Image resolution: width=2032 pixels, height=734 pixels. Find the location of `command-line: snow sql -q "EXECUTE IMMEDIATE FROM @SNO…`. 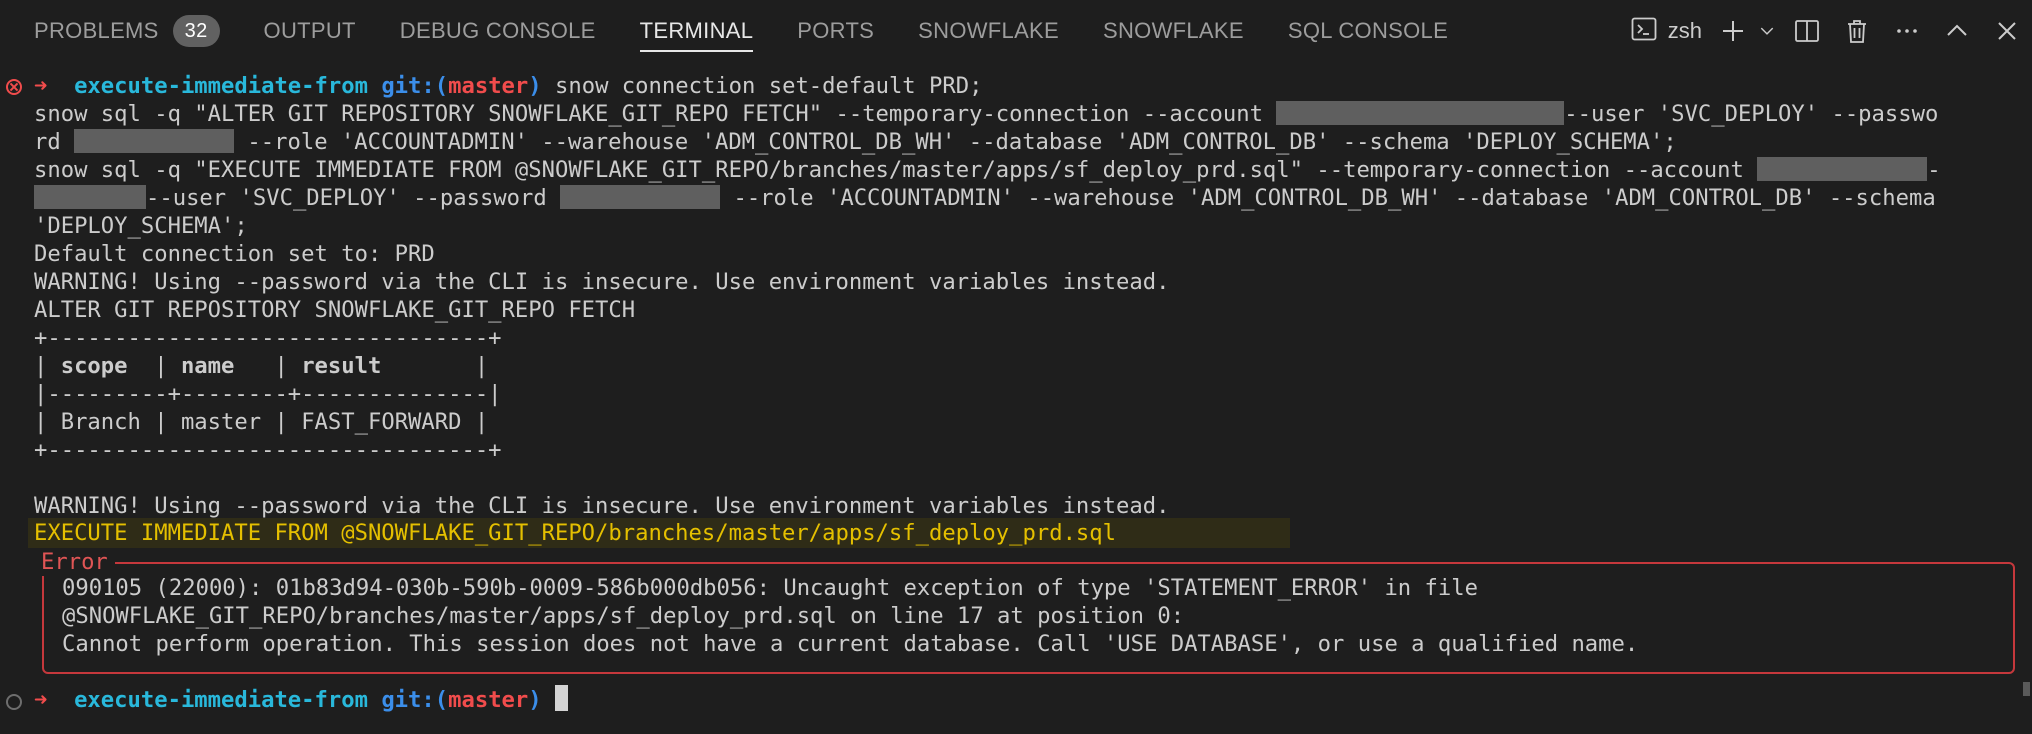

command-line: snow sql -q "EXECUTE IMMEDIATE FROM @SNO… is located at coordinates (987, 170).